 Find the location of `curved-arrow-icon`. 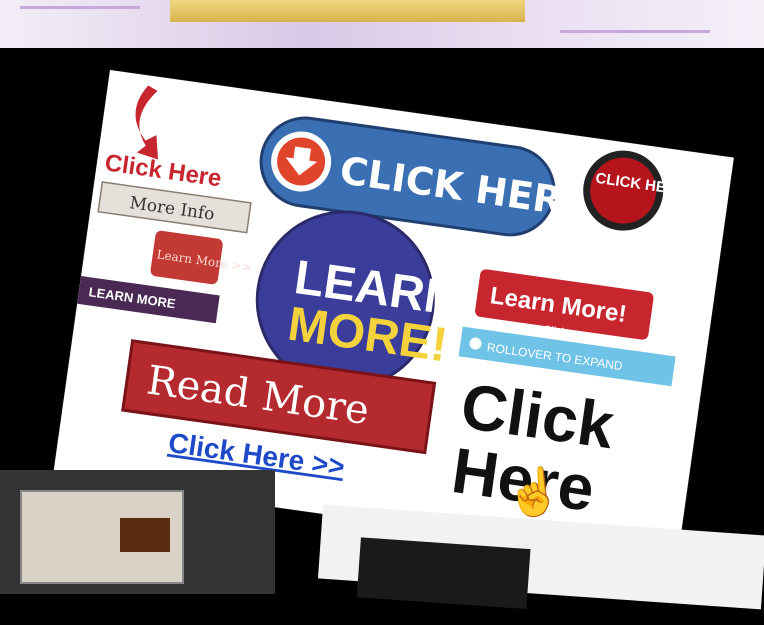

curved-arrow-icon is located at coordinates (147, 122).